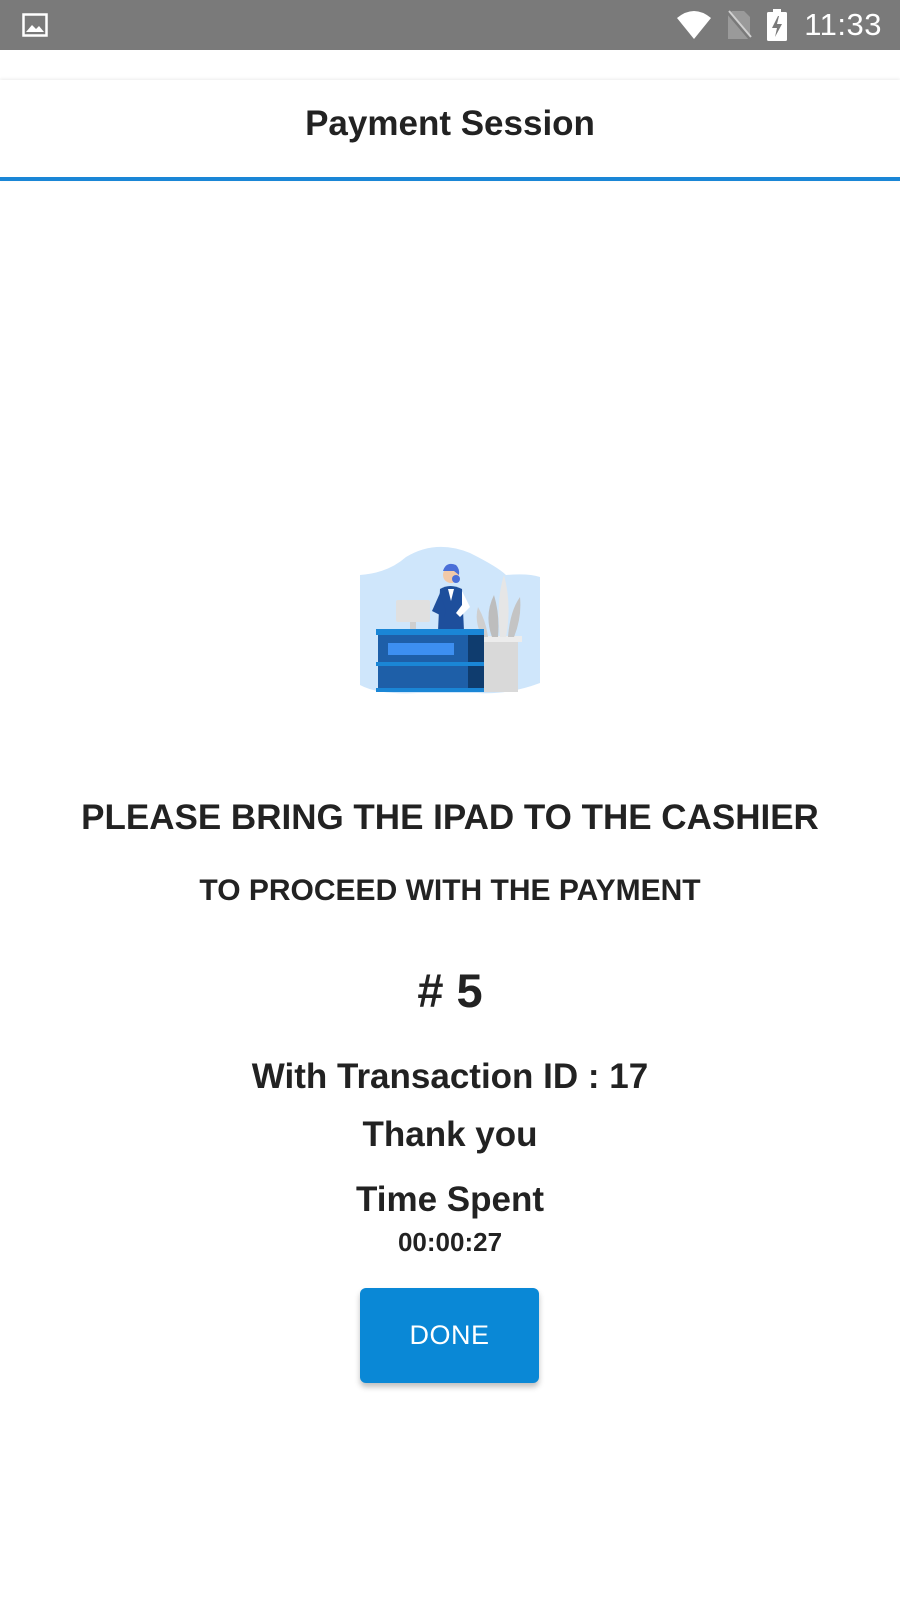 The width and height of the screenshot is (900, 1600). I want to click on status-bar: 11:33, so click(450, 25).